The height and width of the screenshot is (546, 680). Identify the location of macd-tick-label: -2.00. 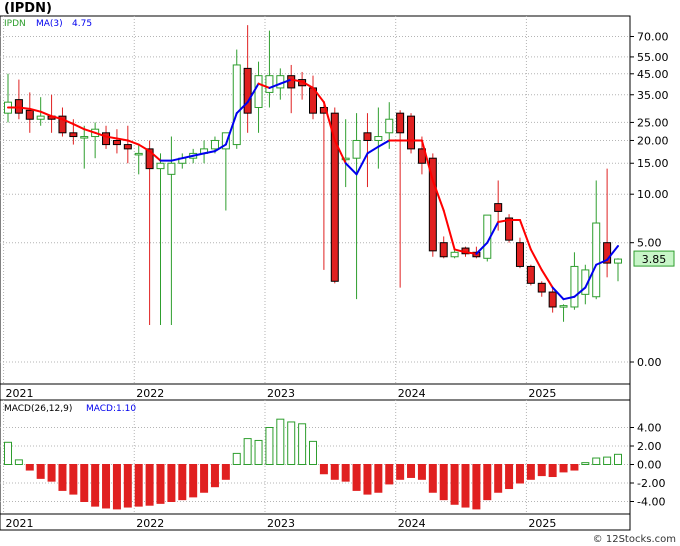
(651, 483).